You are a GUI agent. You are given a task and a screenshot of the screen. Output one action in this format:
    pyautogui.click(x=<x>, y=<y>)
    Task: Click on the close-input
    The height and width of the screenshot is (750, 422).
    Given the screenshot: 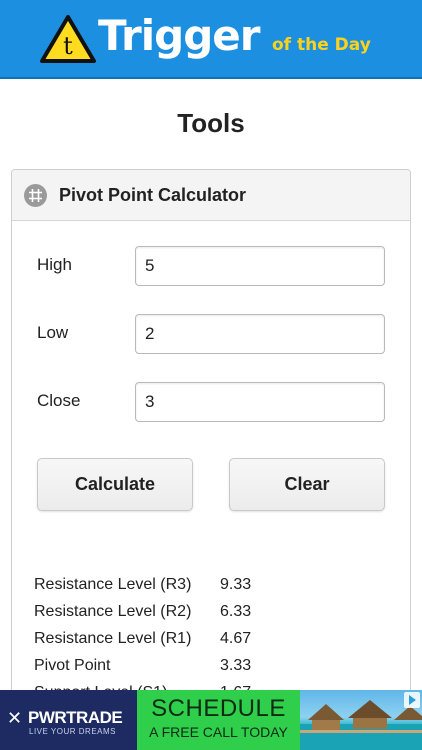 What is the action you would take?
    pyautogui.click(x=260, y=402)
    